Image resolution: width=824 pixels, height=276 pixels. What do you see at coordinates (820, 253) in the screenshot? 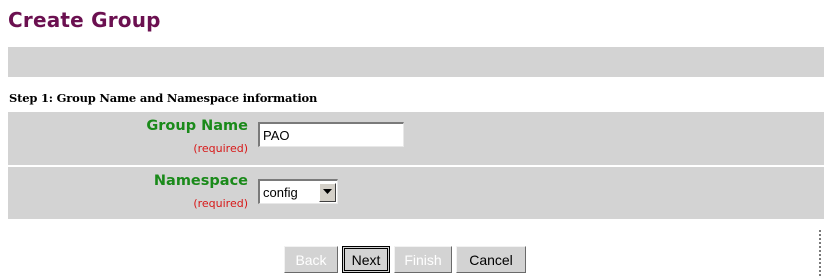
I see `frame-resize-handle` at bounding box center [820, 253].